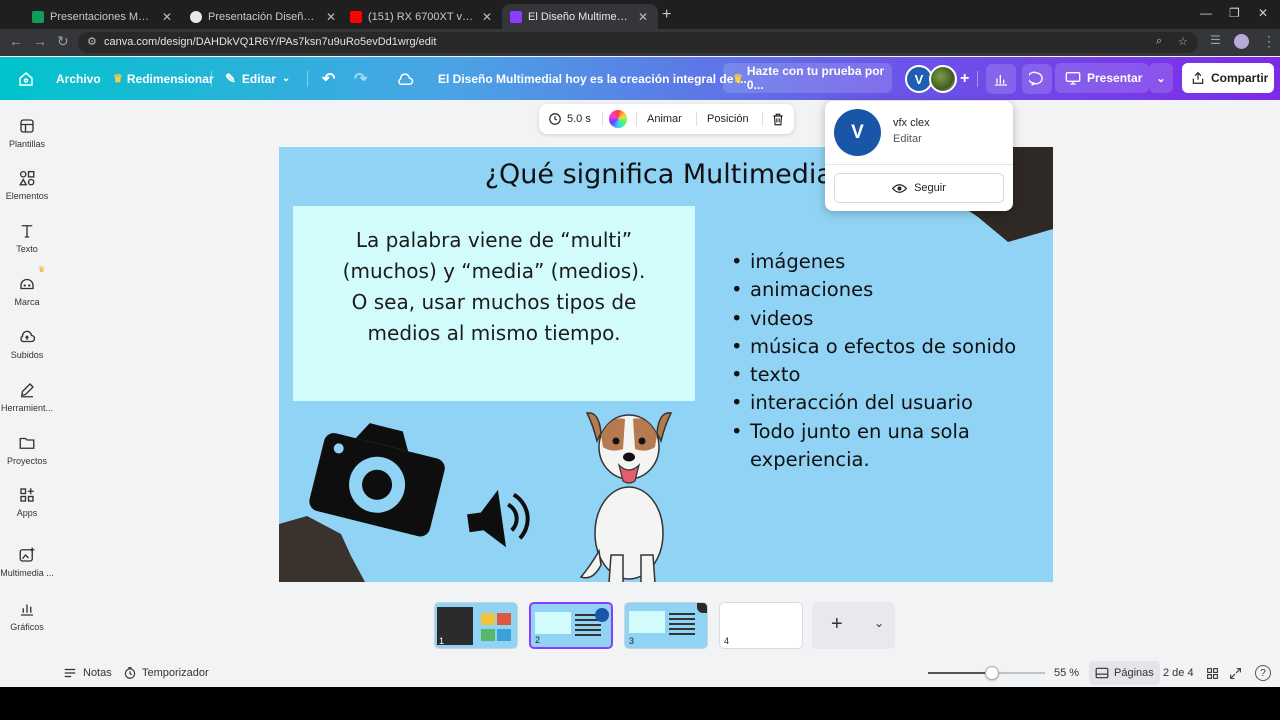 This screenshot has width=1280, height=720. I want to click on back-icon: ←, so click(16, 41).